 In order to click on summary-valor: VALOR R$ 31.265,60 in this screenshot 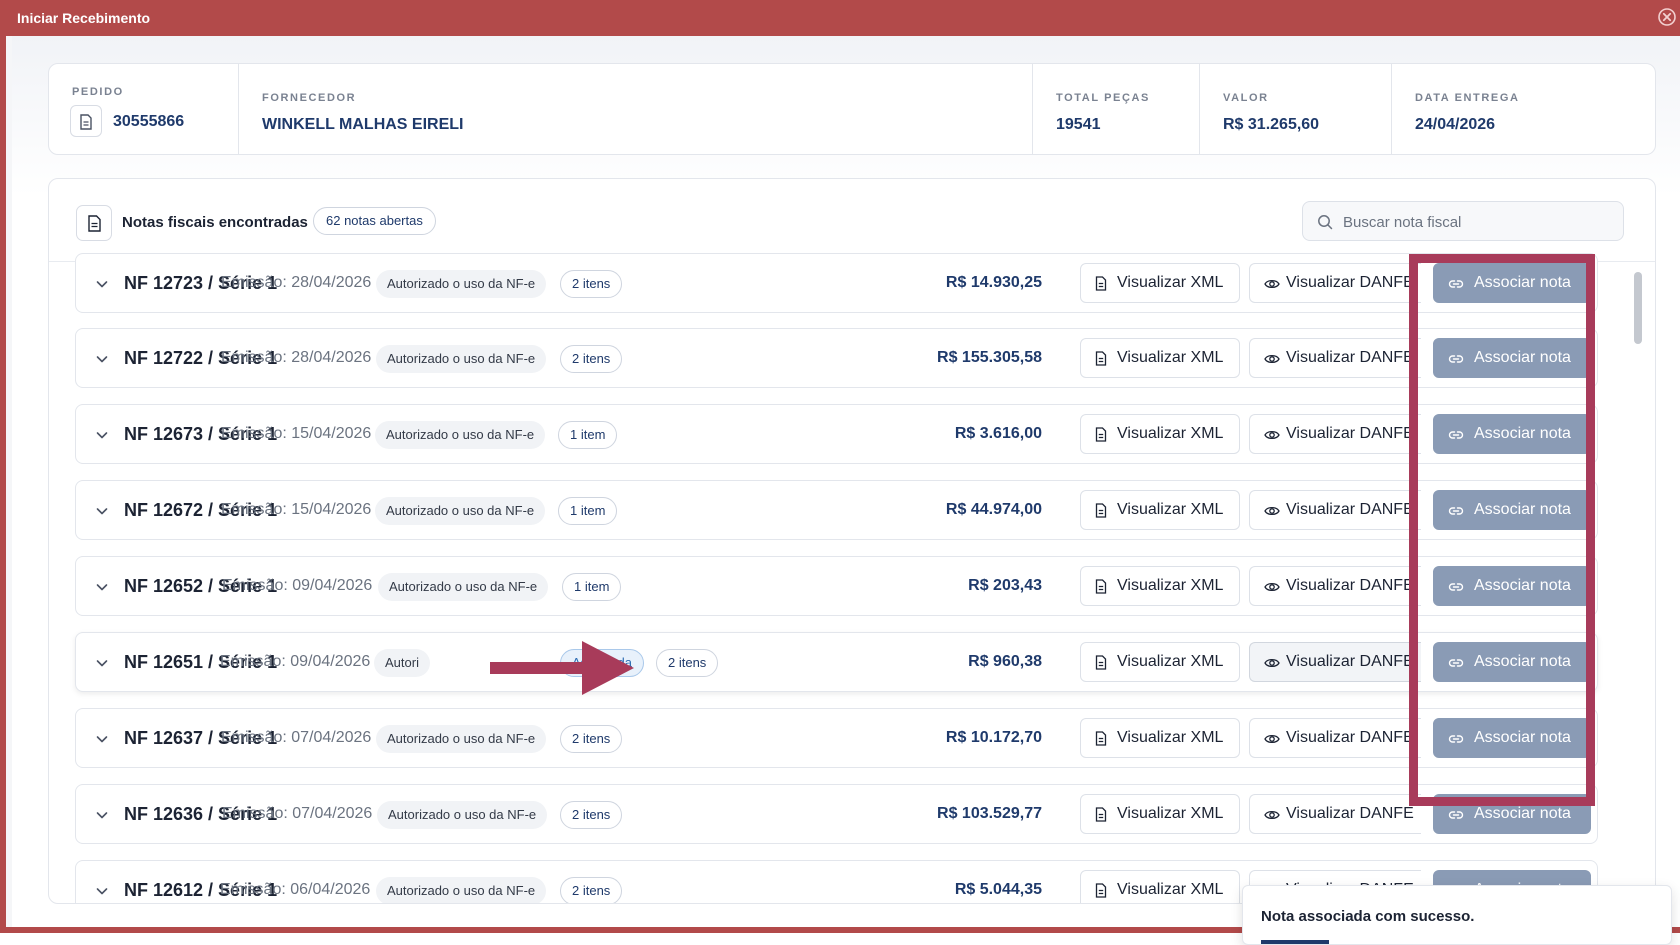, I will do `click(1296, 109)`.